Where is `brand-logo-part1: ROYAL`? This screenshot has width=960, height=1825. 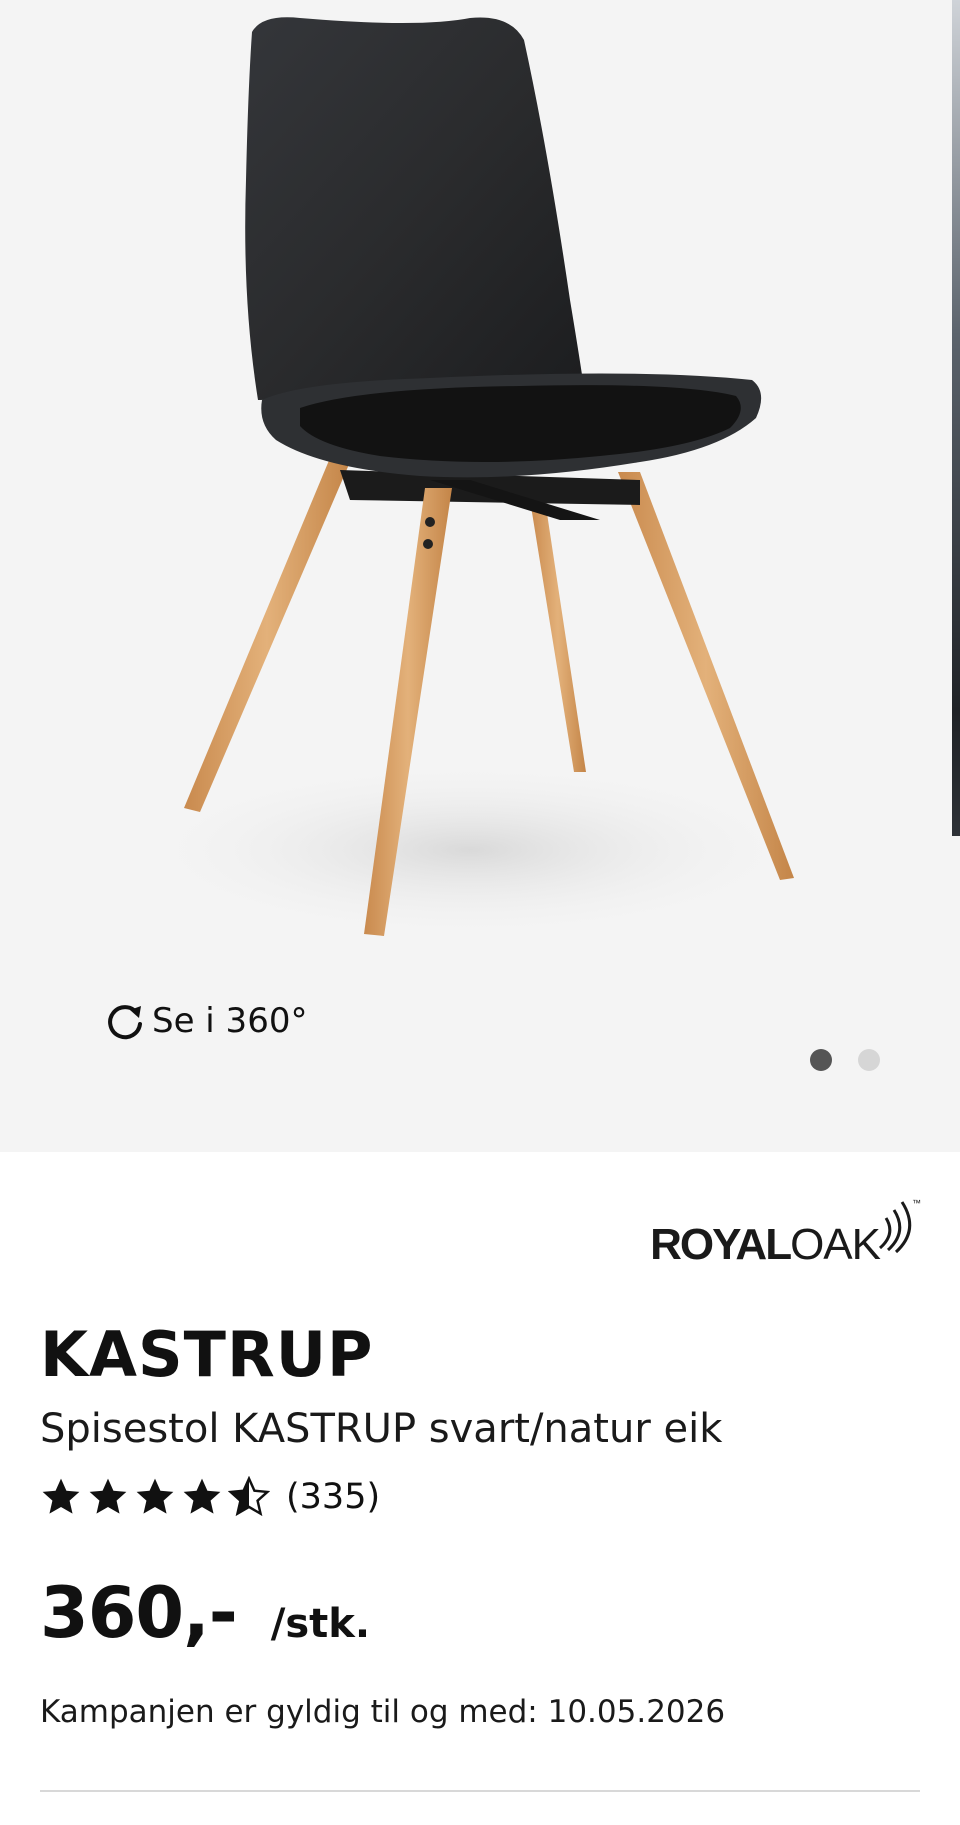
brand-logo-part1: ROYAL is located at coordinates (721, 1244).